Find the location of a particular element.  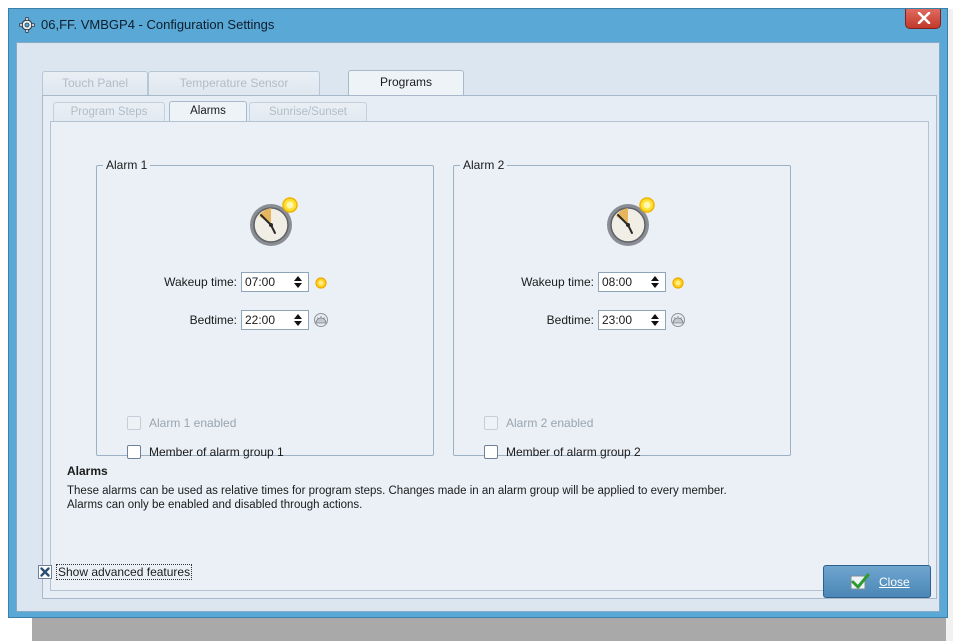

tab-programs: Programs is located at coordinates (406, 83).